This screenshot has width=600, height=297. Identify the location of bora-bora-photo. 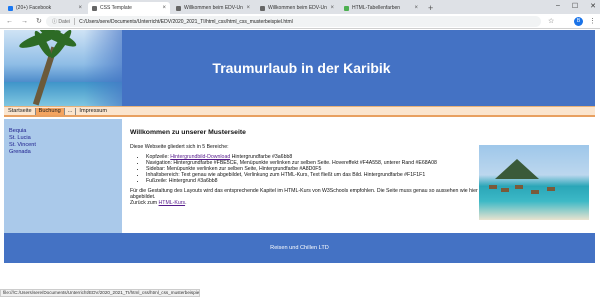
(534, 182).